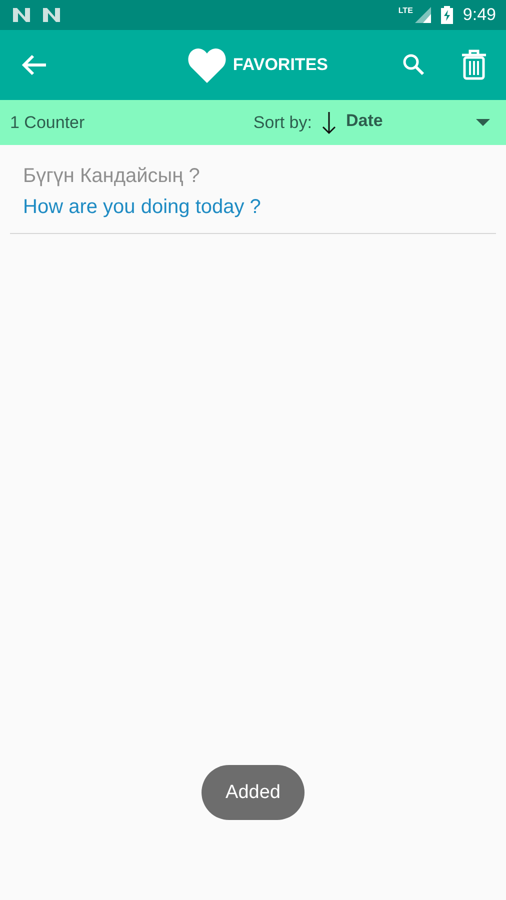 This screenshot has width=506, height=900. Describe the element at coordinates (253, 189) in the screenshot. I see `phrase-item: Бүгүн Кандайсың ? How are you doing today ?` at that location.